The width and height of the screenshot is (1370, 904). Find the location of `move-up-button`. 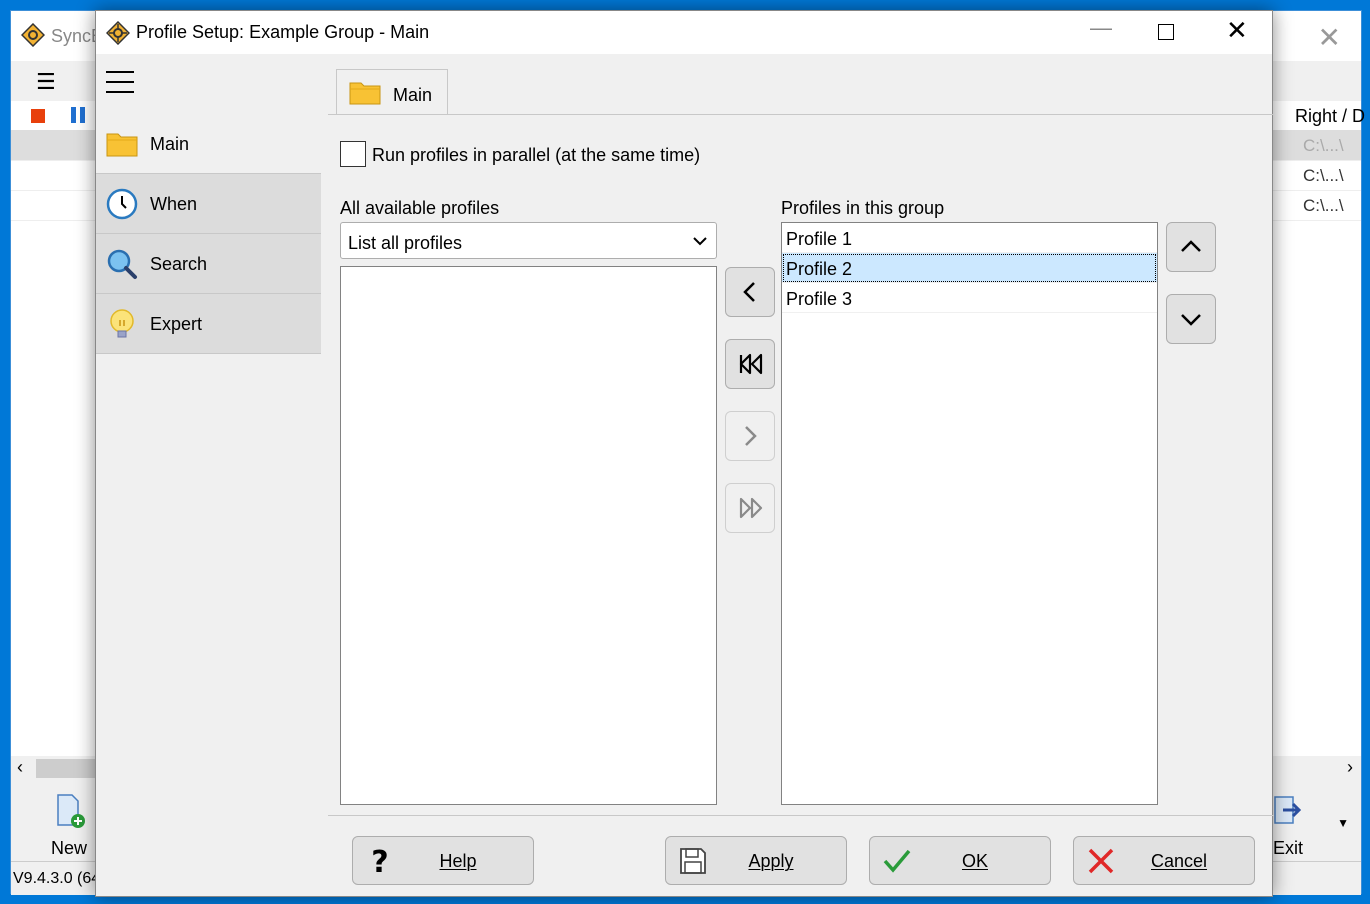

move-up-button is located at coordinates (1191, 247).